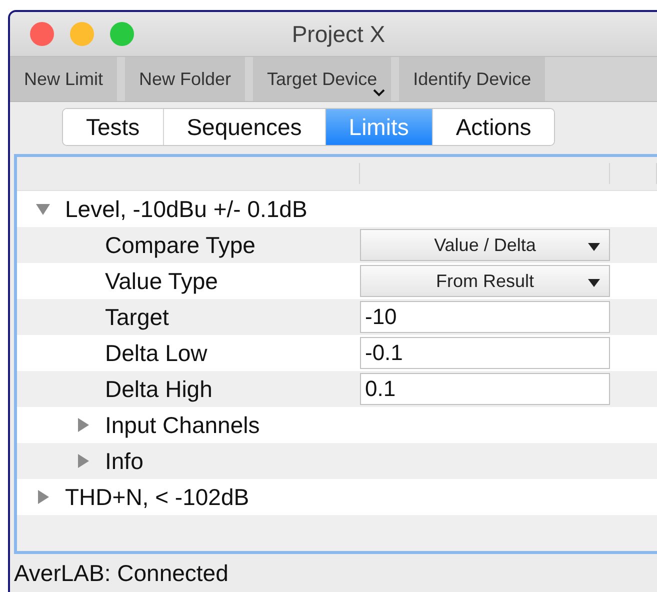  I want to click on toolbar-button: Identify Device, so click(472, 79).